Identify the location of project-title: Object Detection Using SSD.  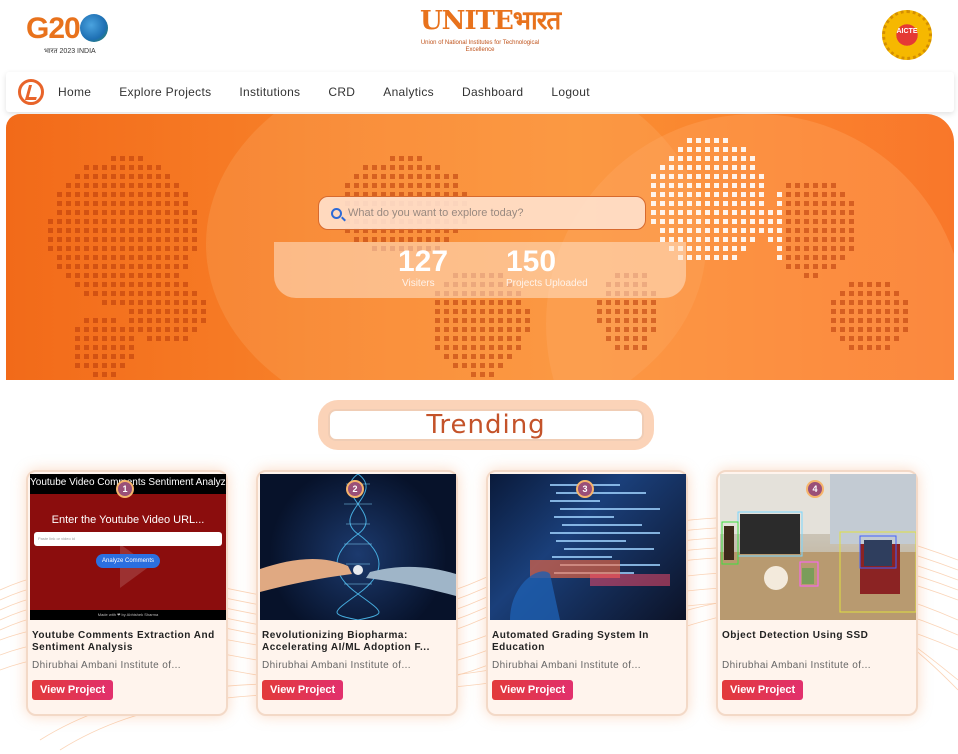
(795, 635).